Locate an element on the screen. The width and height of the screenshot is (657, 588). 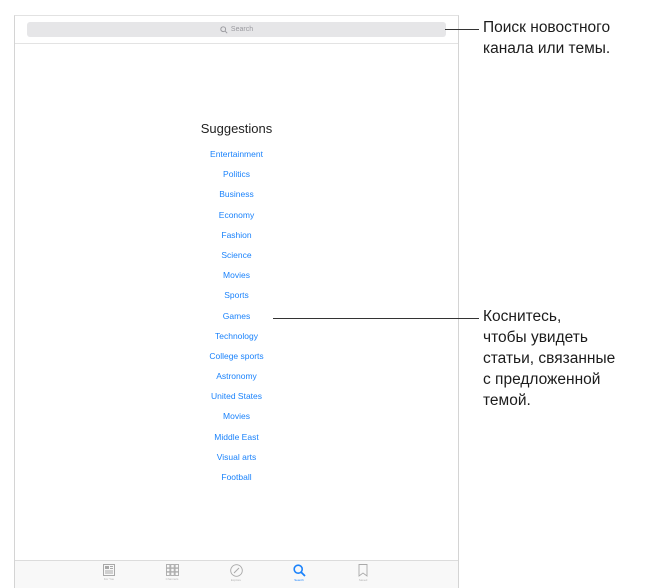
search-icon is located at coordinates (299, 570).